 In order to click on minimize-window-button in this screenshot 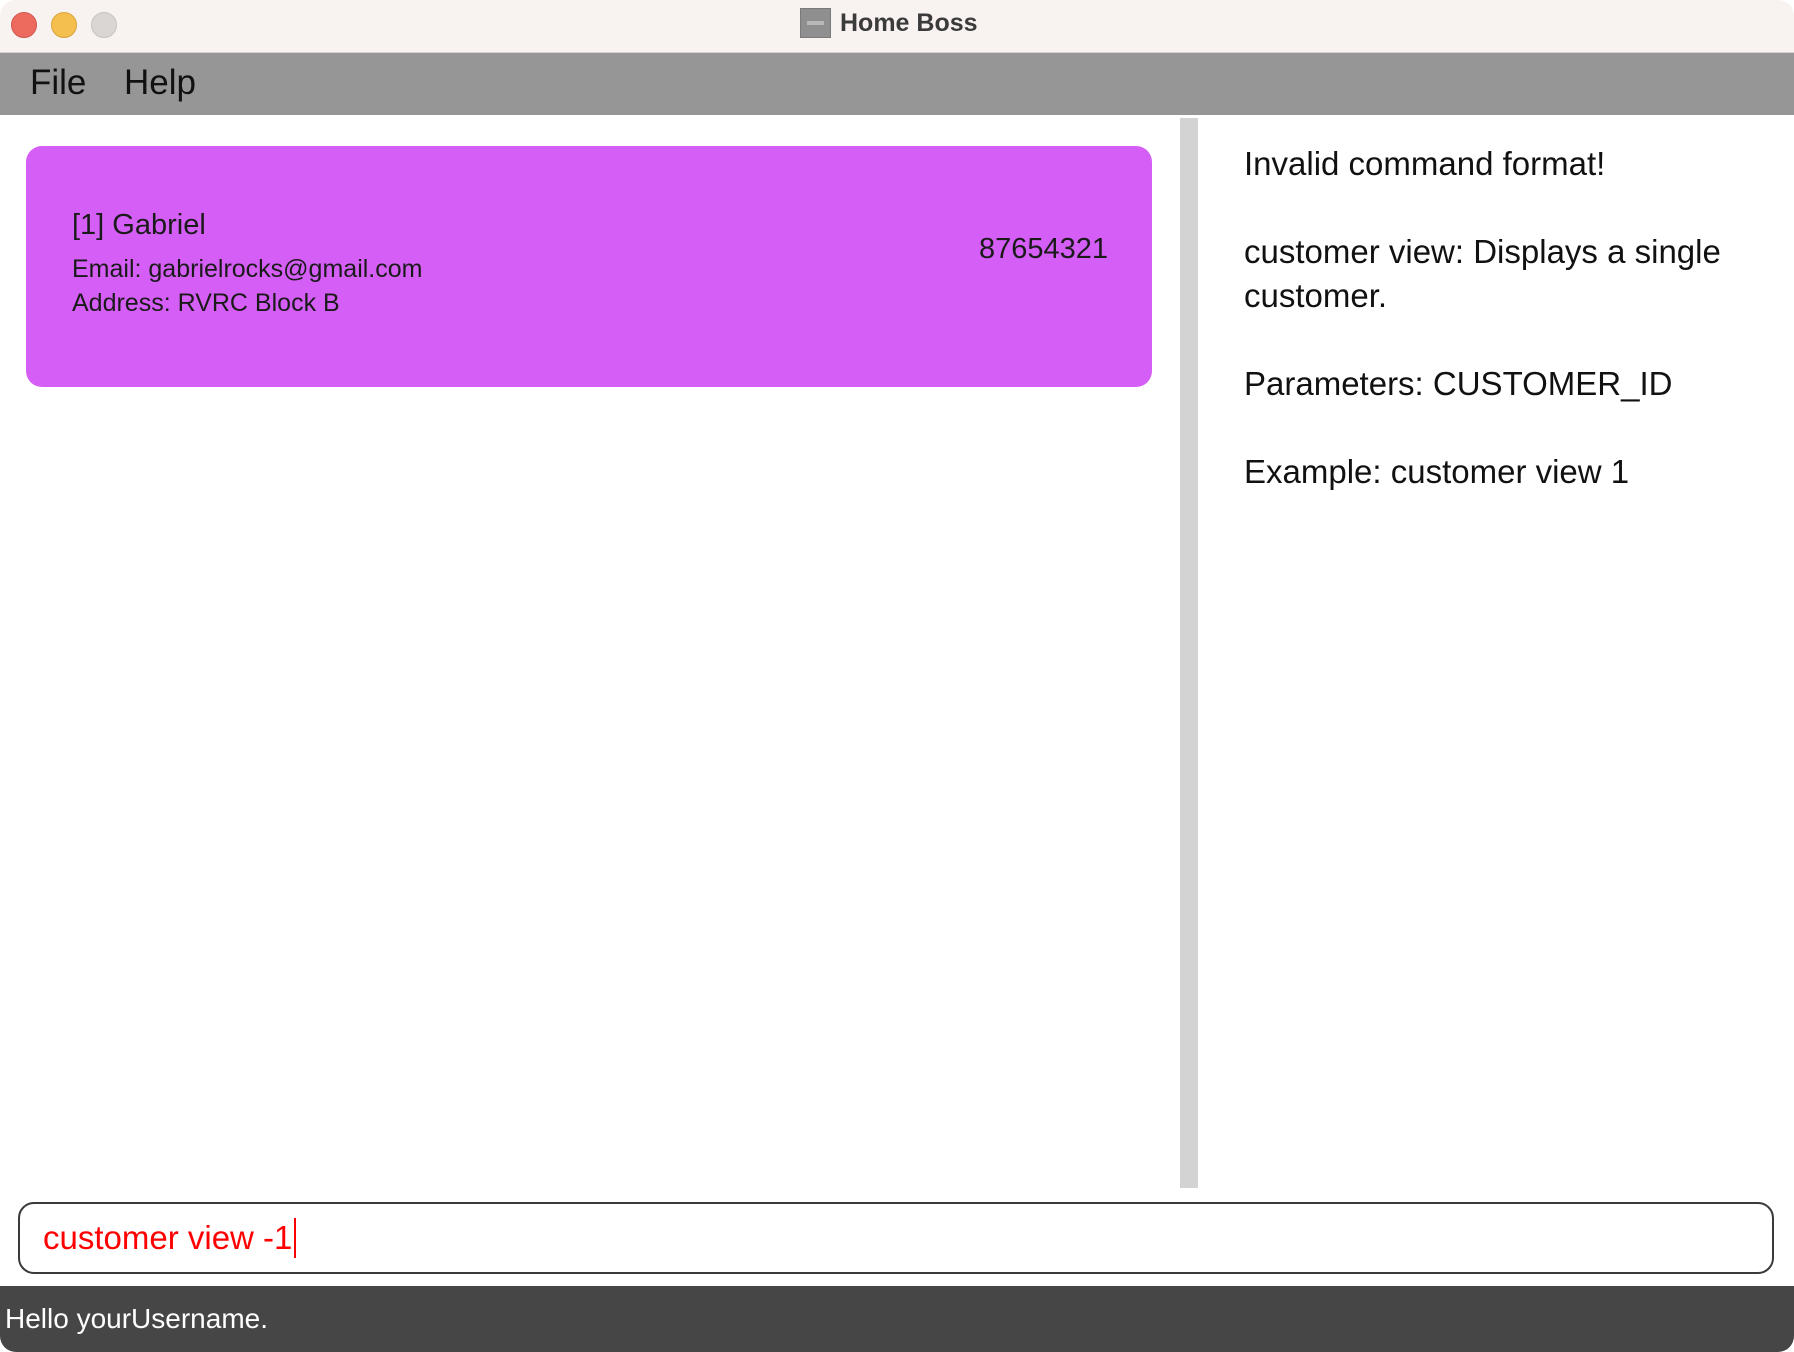, I will do `click(64, 25)`.